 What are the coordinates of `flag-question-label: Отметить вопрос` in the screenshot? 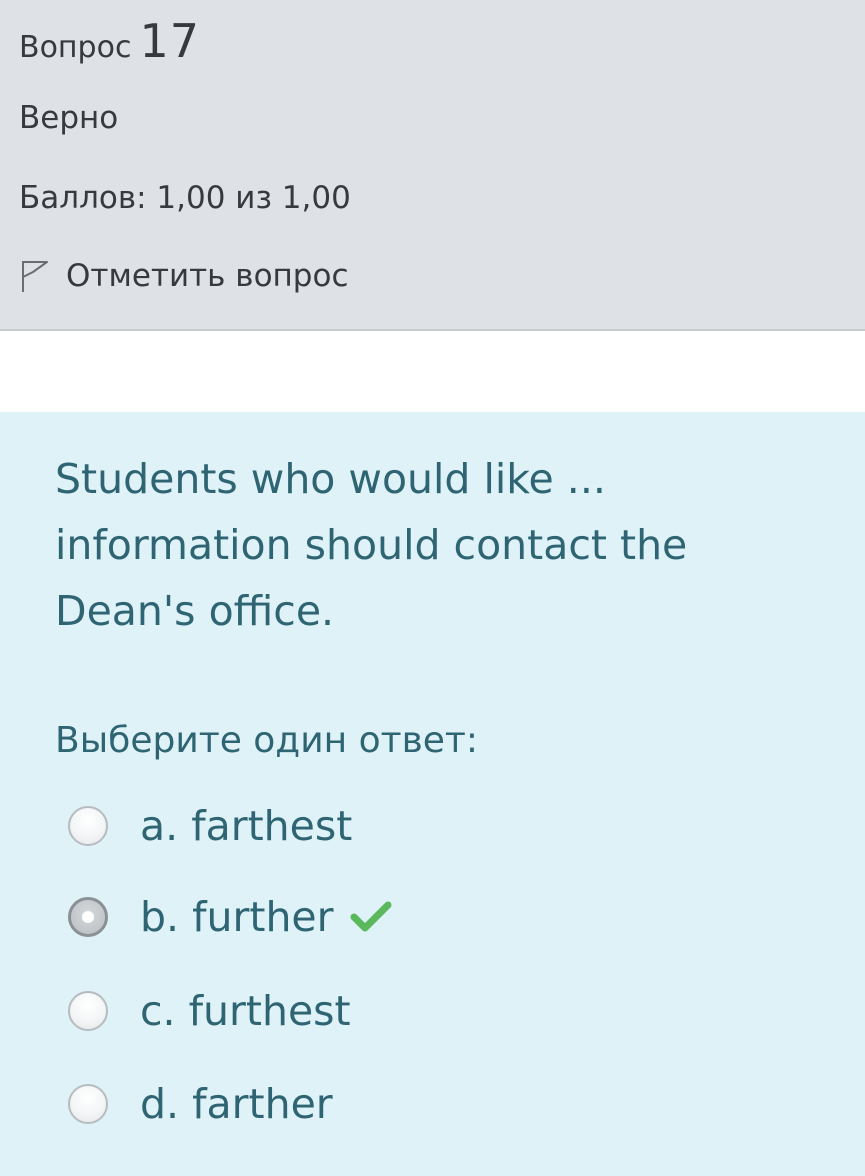 It's located at (207, 276).